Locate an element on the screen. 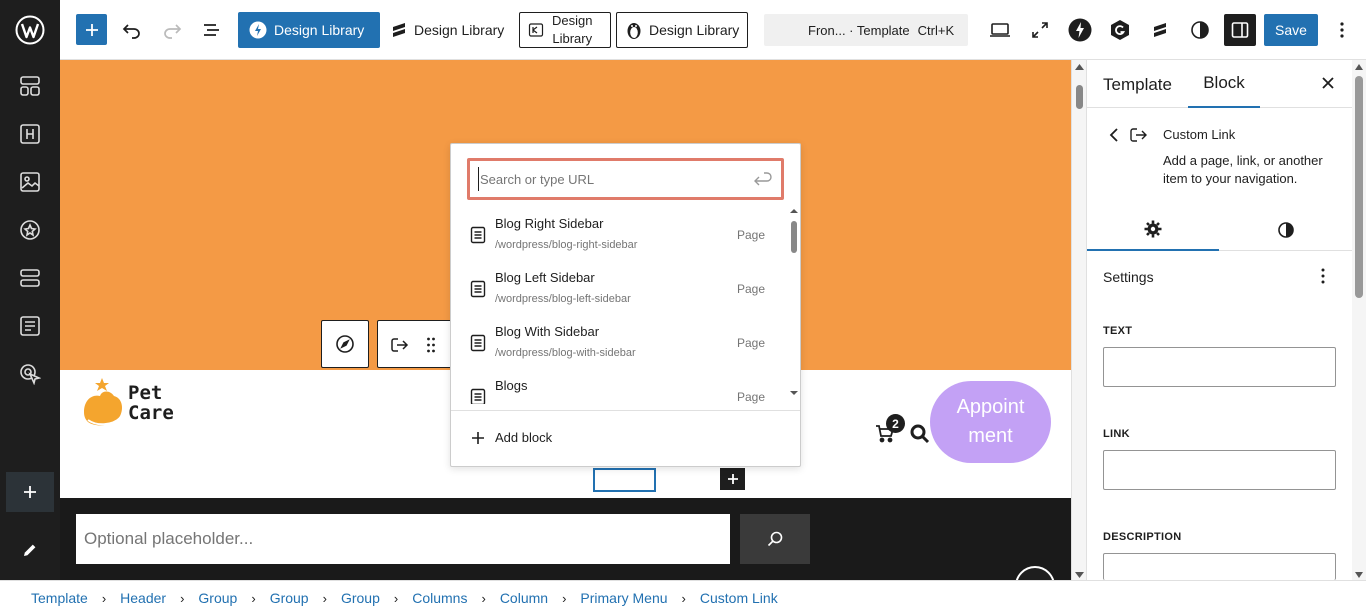 This screenshot has height=615, width=1366. description-field is located at coordinates (1219, 566).